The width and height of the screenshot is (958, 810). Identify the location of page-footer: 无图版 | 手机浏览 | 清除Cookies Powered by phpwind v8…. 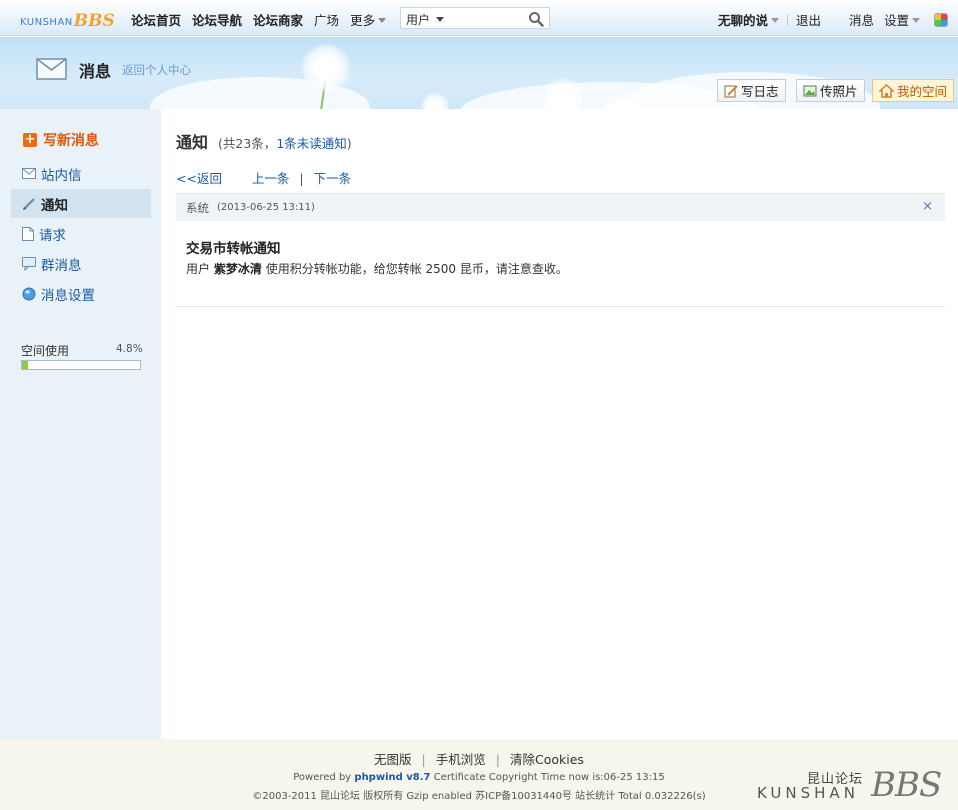
(479, 774).